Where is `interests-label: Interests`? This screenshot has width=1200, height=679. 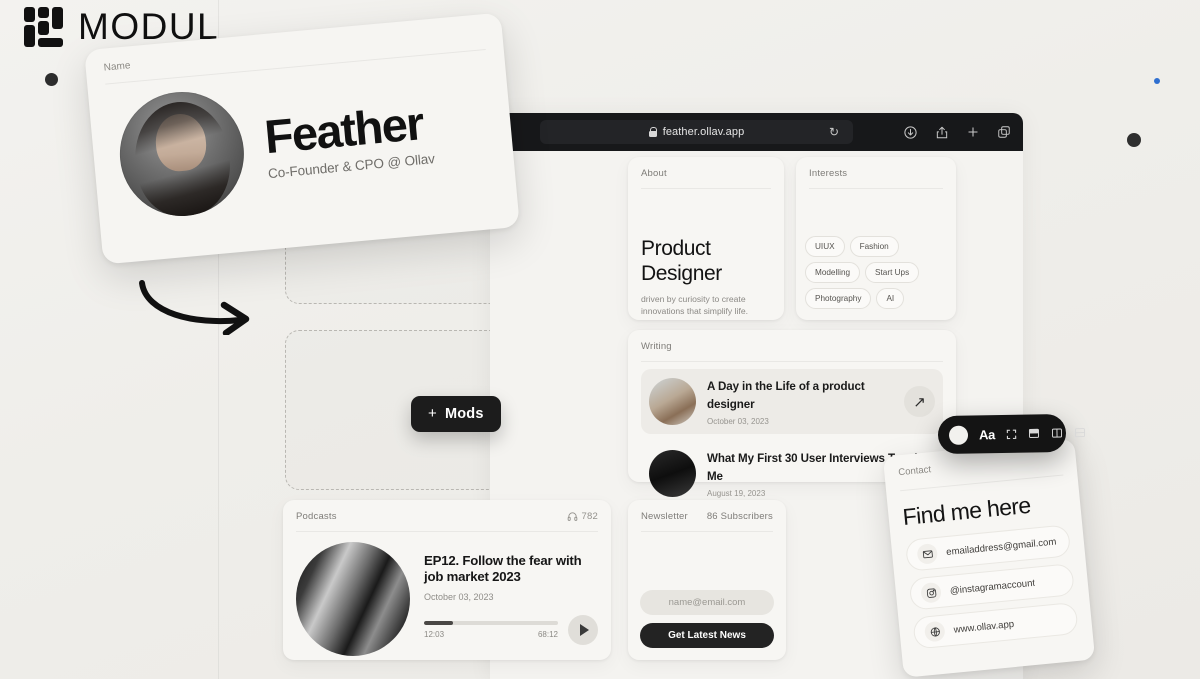 interests-label: Interests is located at coordinates (828, 173).